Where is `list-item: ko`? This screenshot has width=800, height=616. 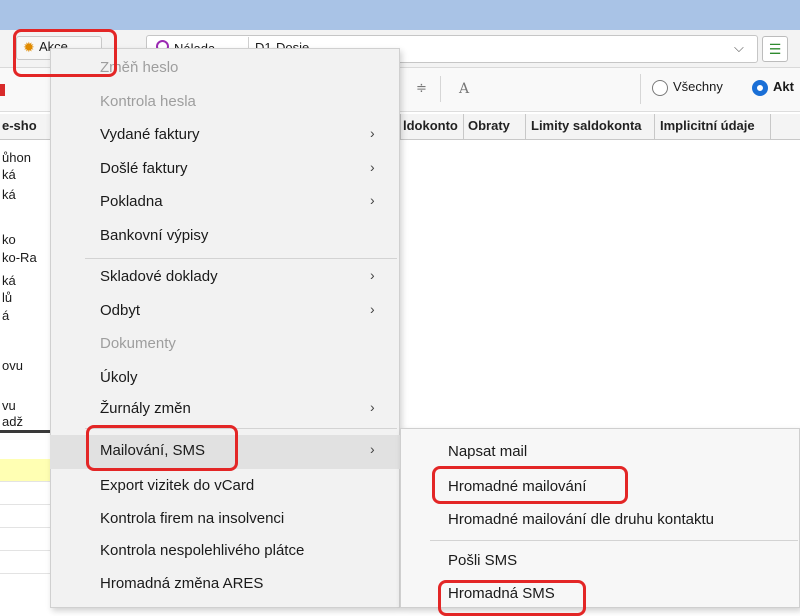
list-item: ko is located at coordinates (9, 239).